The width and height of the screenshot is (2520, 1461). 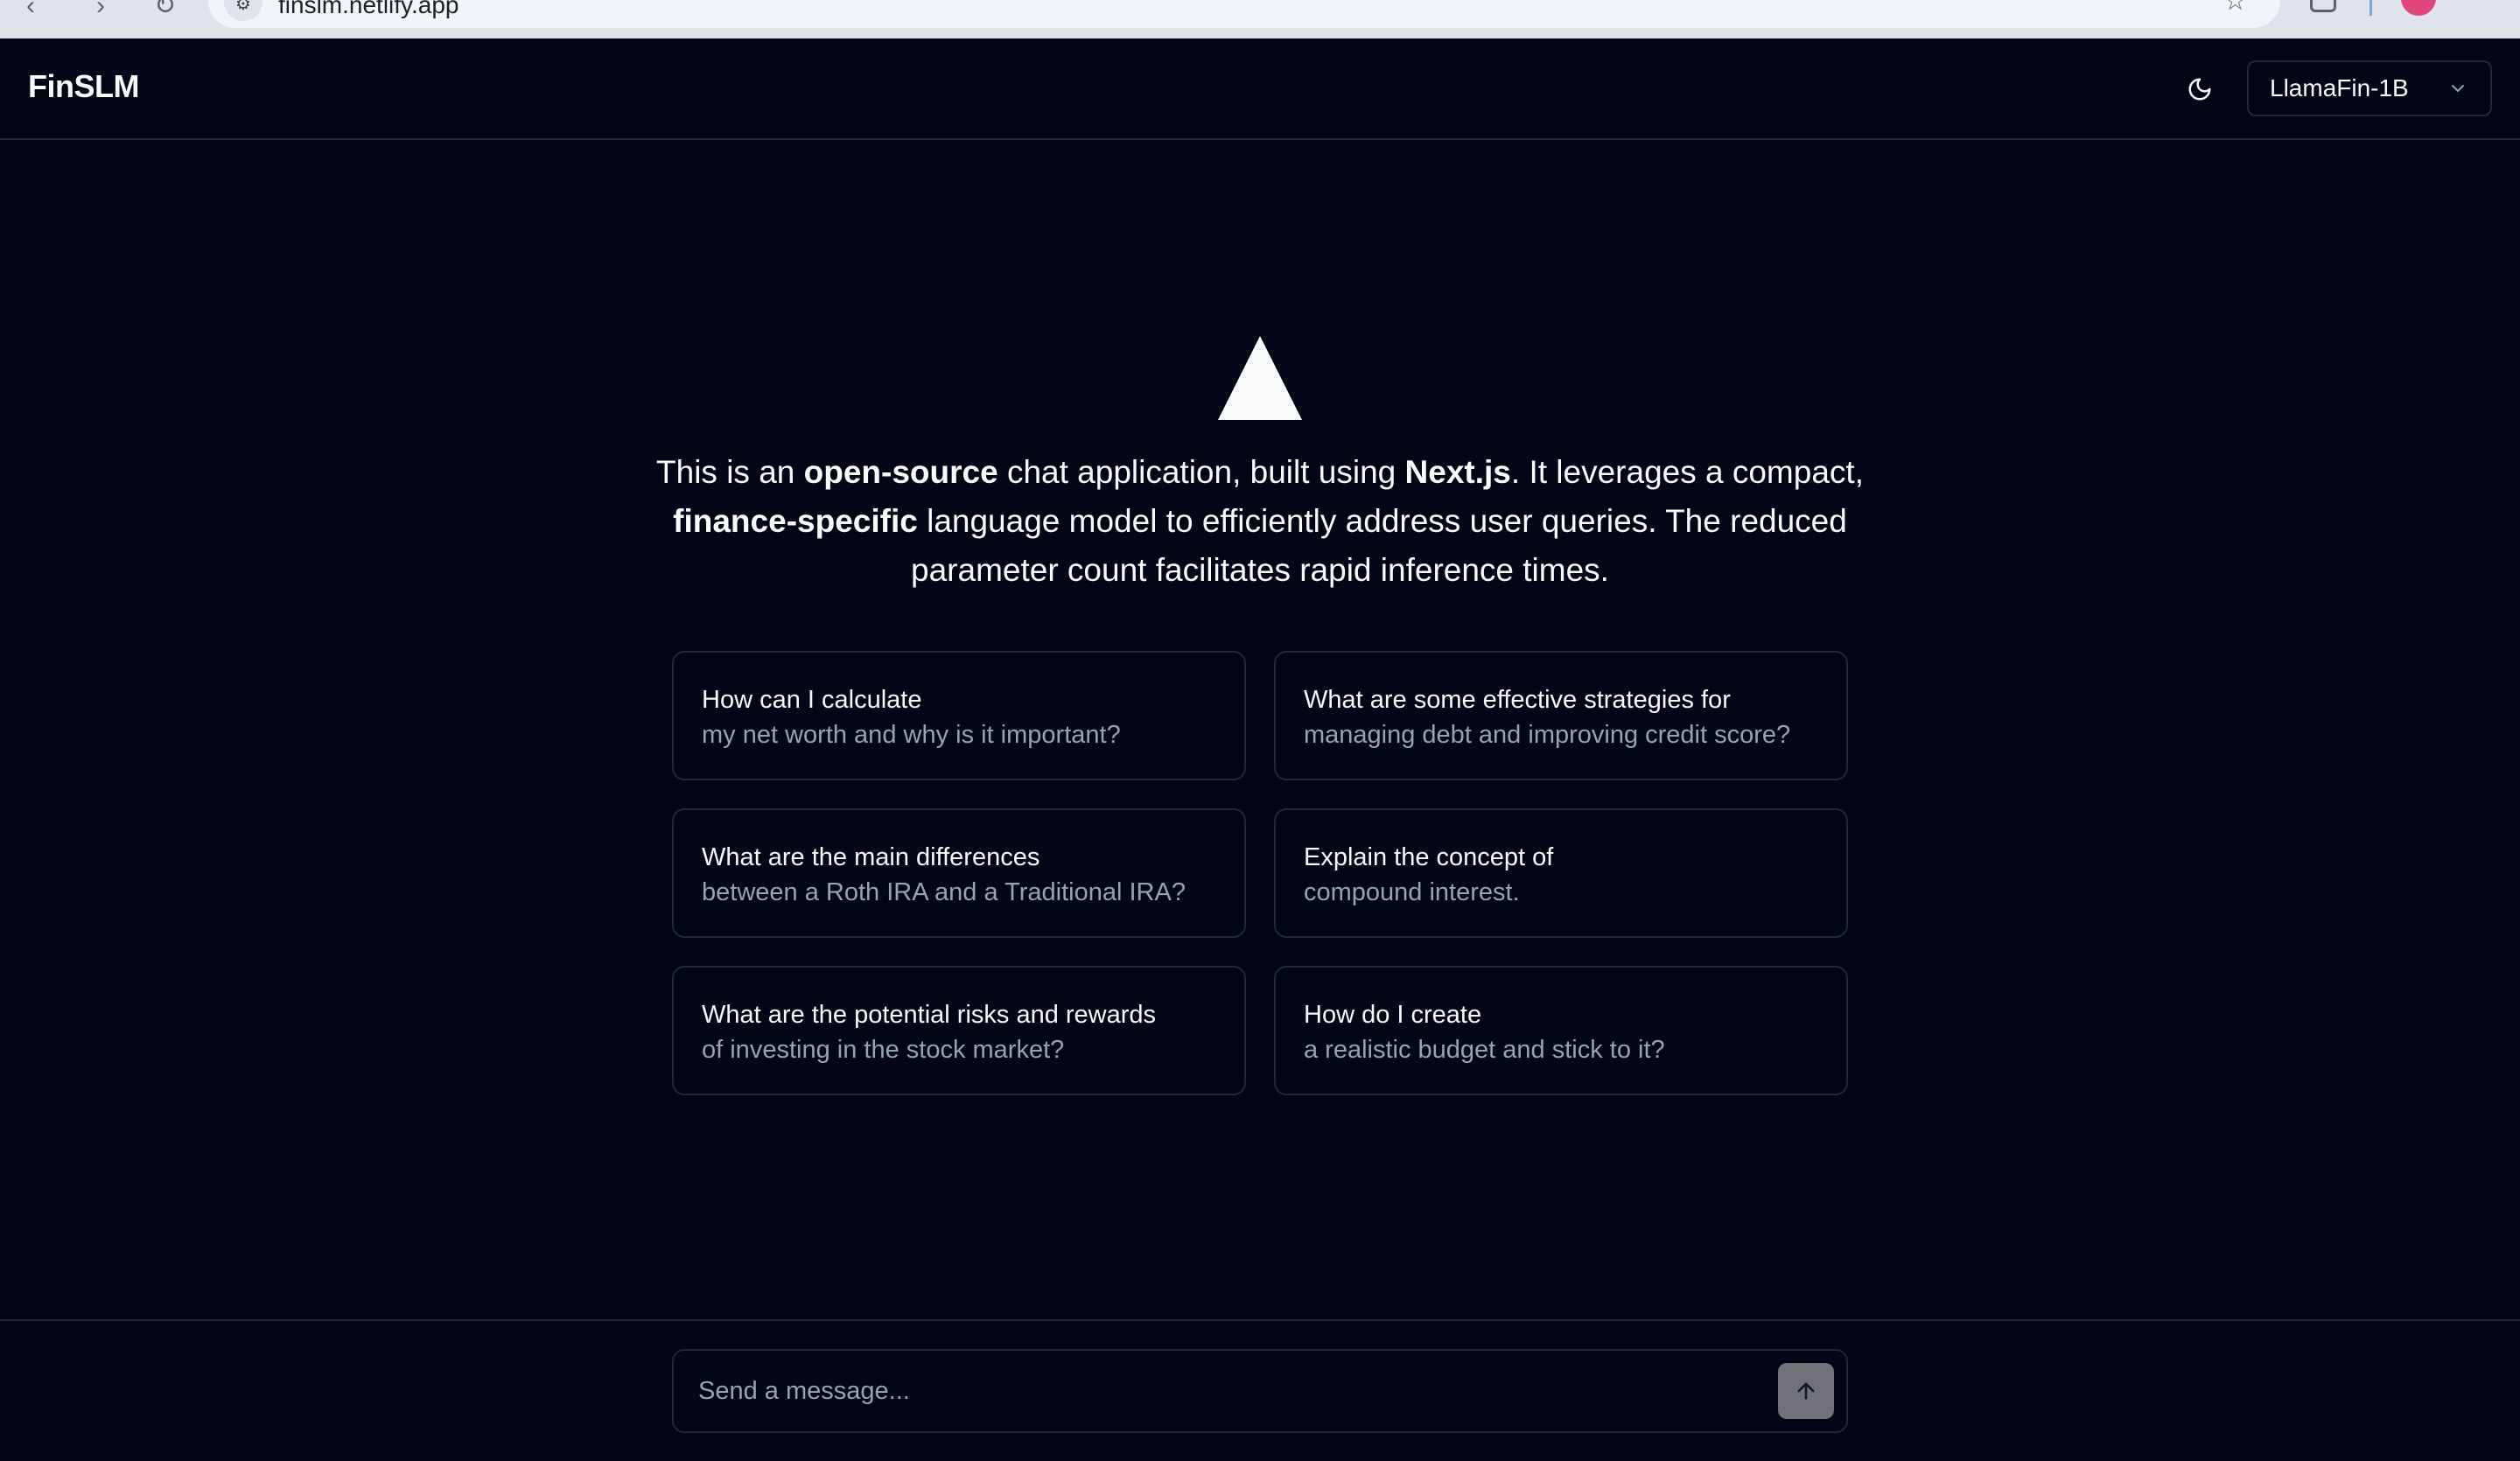 What do you see at coordinates (2418, 8) in the screenshot?
I see `profile-avatar` at bounding box center [2418, 8].